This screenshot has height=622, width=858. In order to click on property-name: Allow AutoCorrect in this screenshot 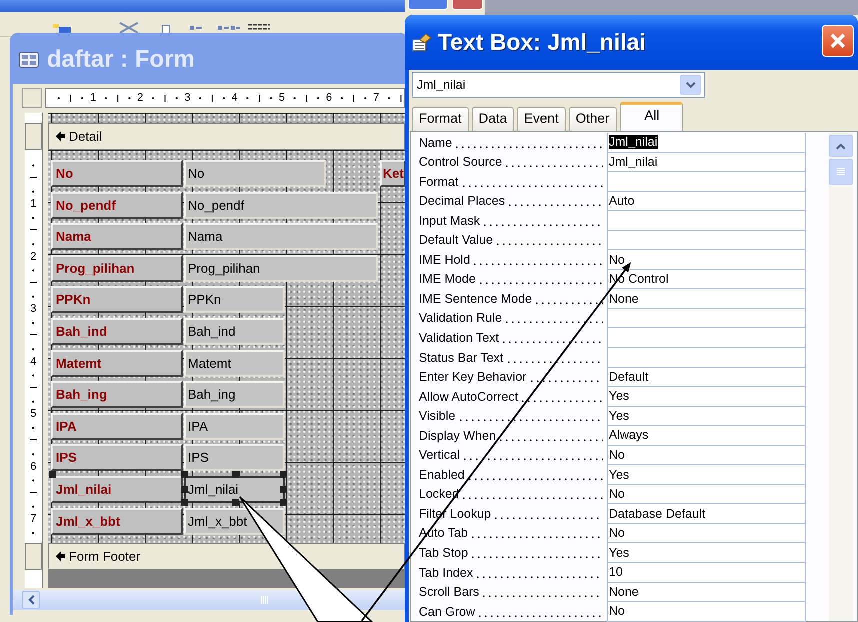, I will do `click(468, 397)`.